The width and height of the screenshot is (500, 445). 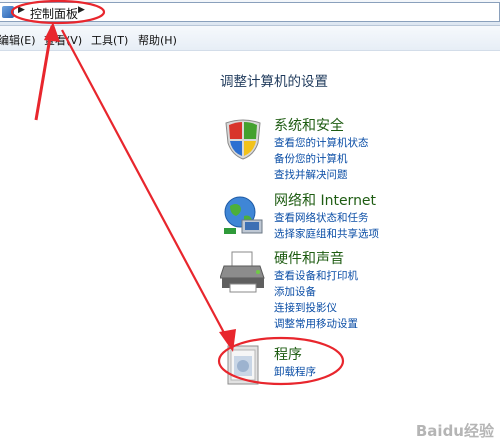 What do you see at coordinates (243, 138) in the screenshot?
I see `shield-icon` at bounding box center [243, 138].